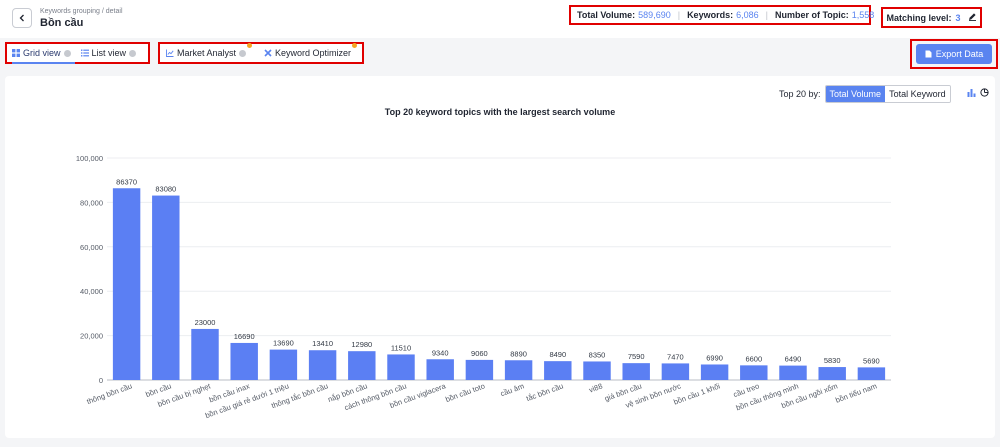 Image resolution: width=1000 pixels, height=447 pixels. What do you see at coordinates (283, 343) in the screenshot?
I see `bar-value-label: 13690` at bounding box center [283, 343].